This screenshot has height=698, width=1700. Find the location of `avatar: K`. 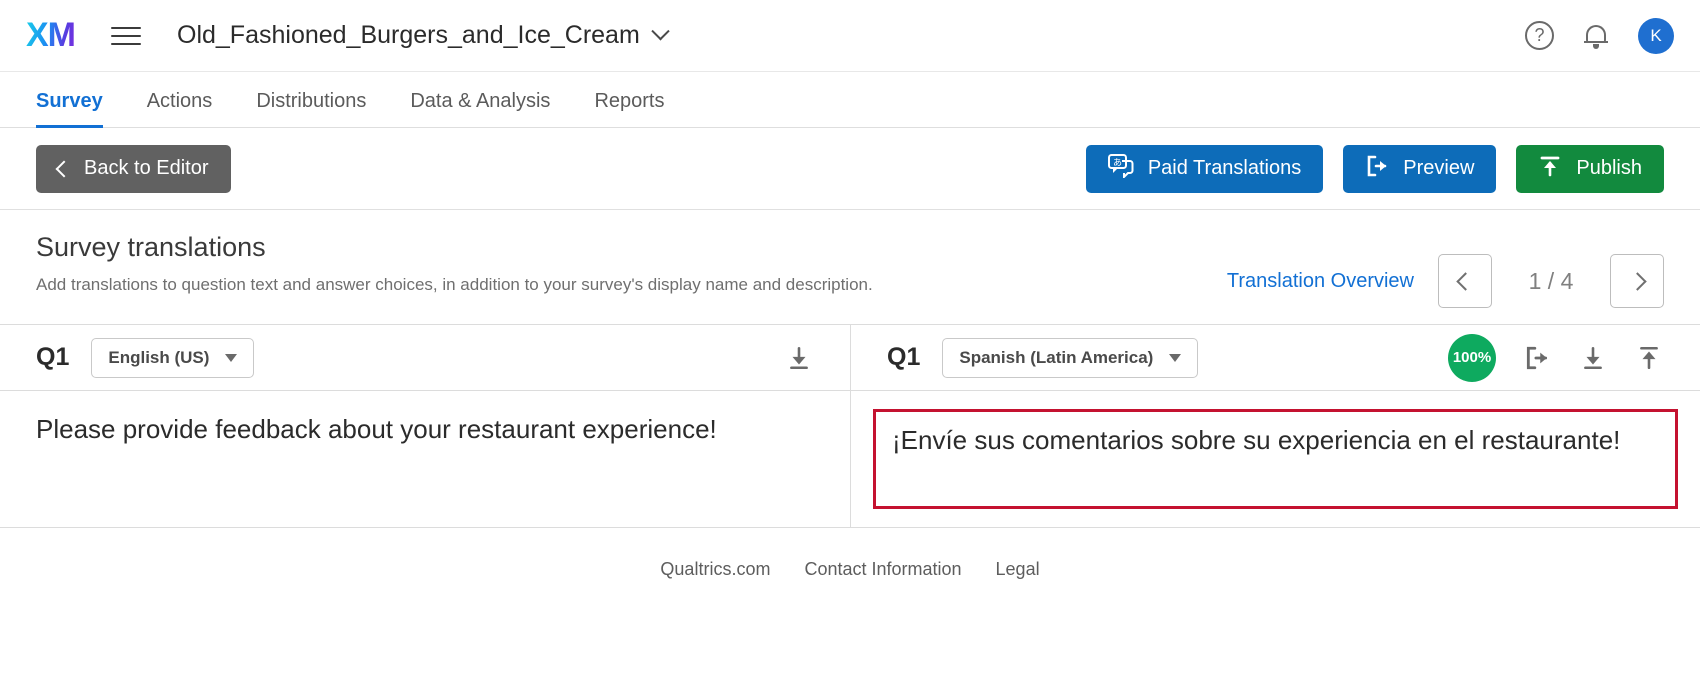

avatar: K is located at coordinates (1656, 35).